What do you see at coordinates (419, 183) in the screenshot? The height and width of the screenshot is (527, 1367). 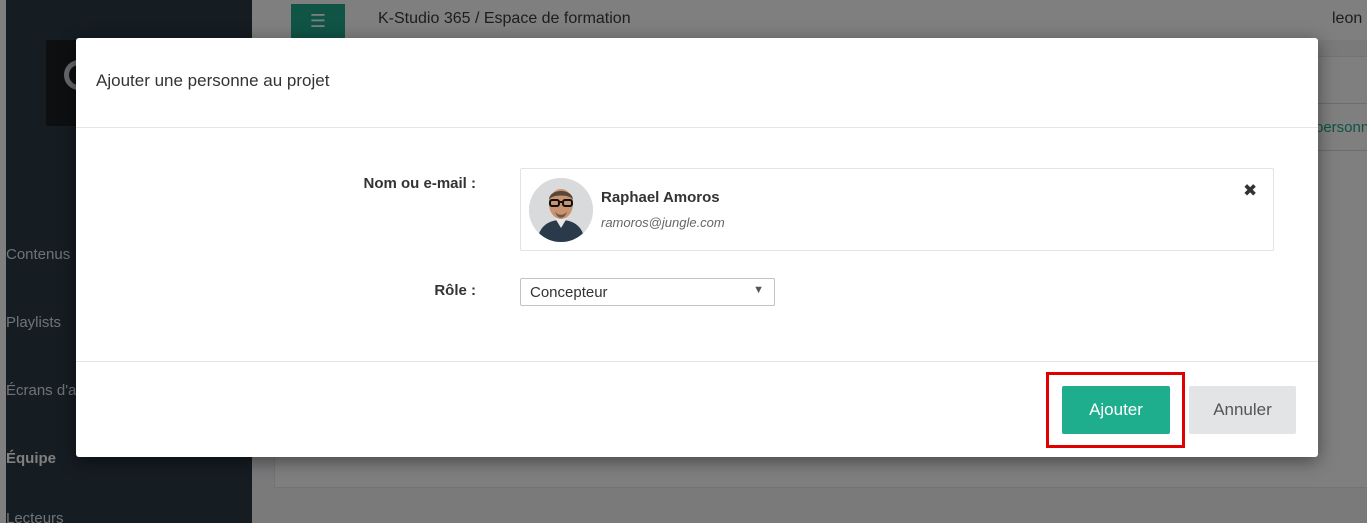 I see `name-email-label: Nom ou e-mail :` at bounding box center [419, 183].